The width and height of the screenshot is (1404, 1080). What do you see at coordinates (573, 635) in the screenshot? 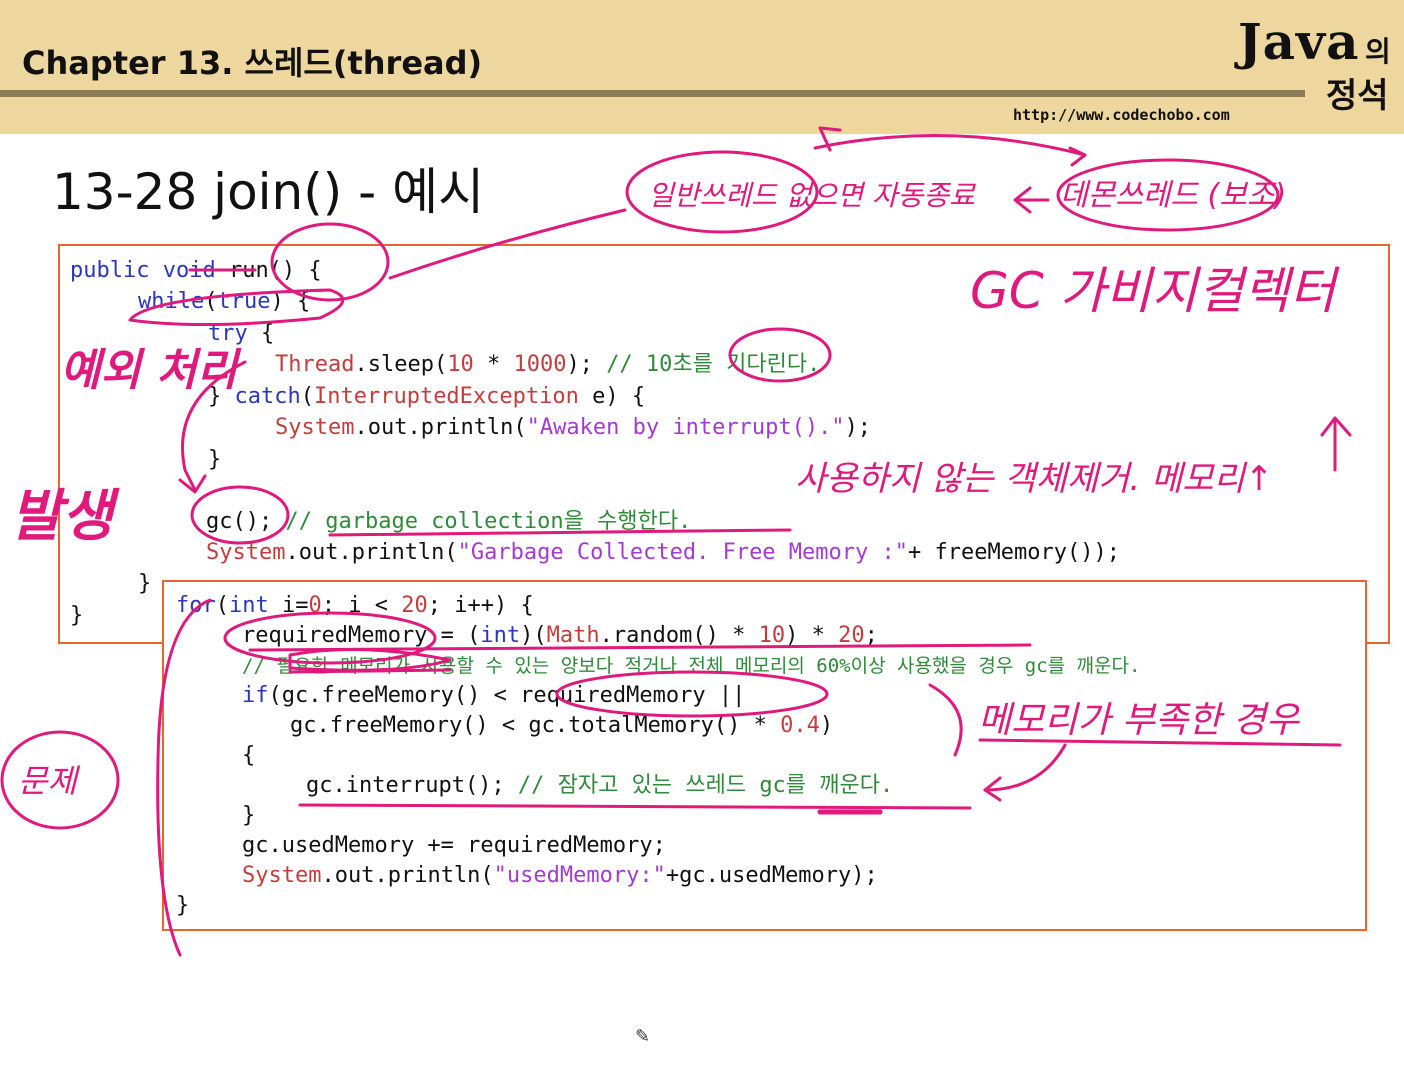
I see `class-name: Math` at bounding box center [573, 635].